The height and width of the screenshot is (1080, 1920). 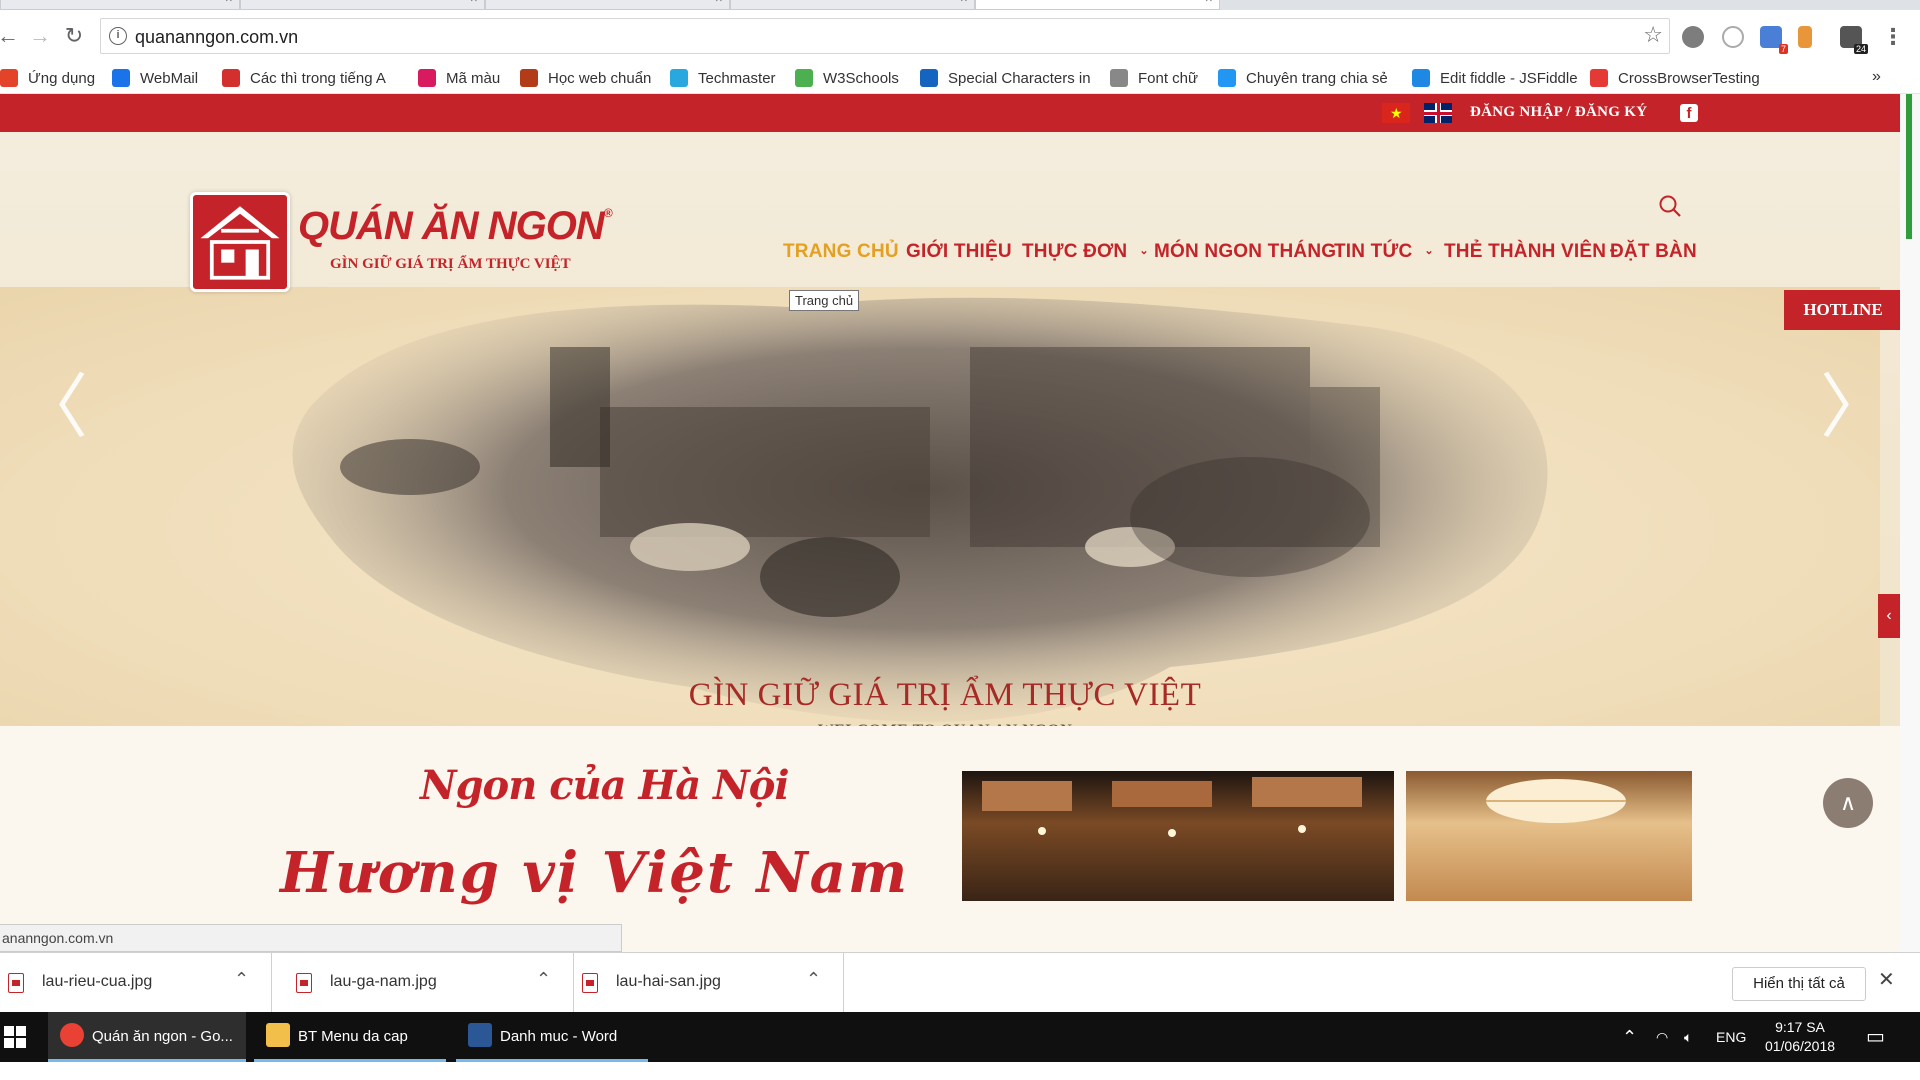 What do you see at coordinates (1662, 1037) in the screenshot?
I see `wifi-icon: ◠` at bounding box center [1662, 1037].